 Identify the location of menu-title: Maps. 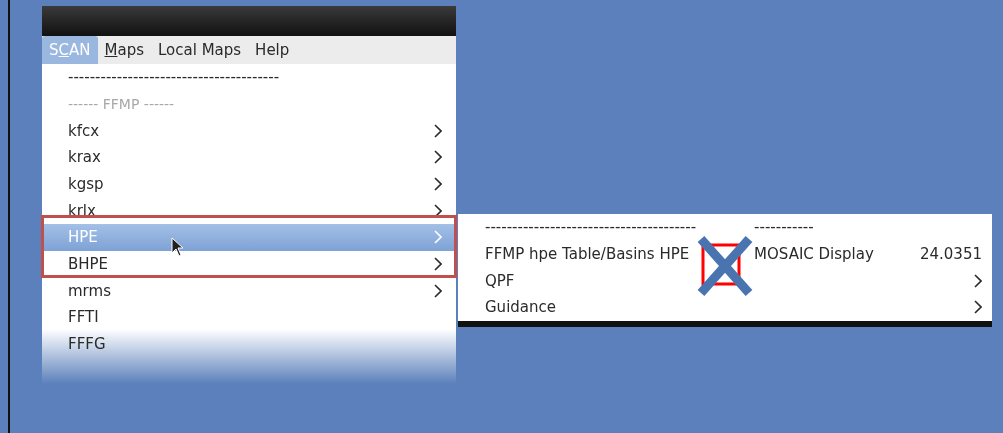
(124, 50).